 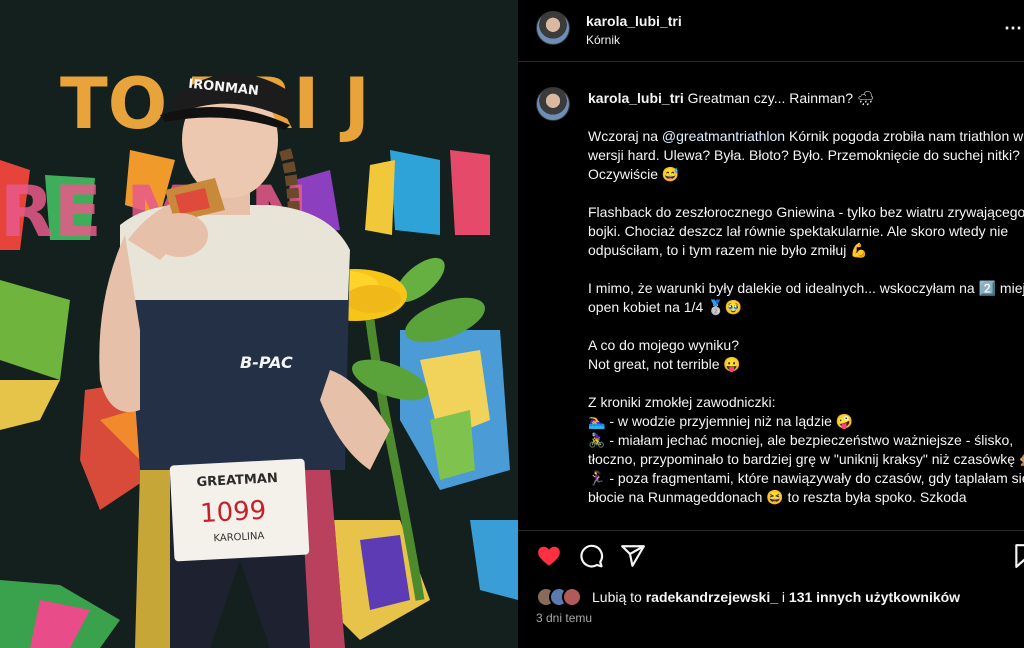 I want to click on likes-user: radekandrzejewski_, so click(x=712, y=597).